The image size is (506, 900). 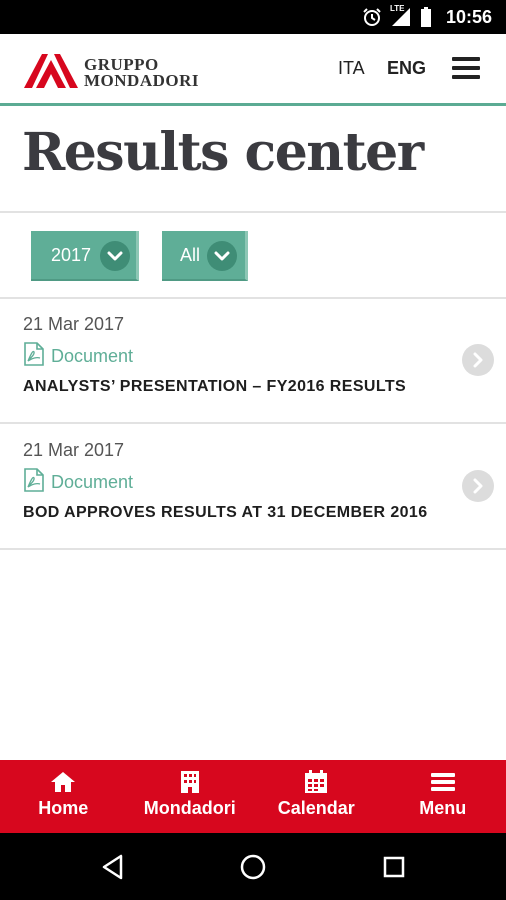 I want to click on year-filter-dropdown: 2017, so click(x=85, y=256).